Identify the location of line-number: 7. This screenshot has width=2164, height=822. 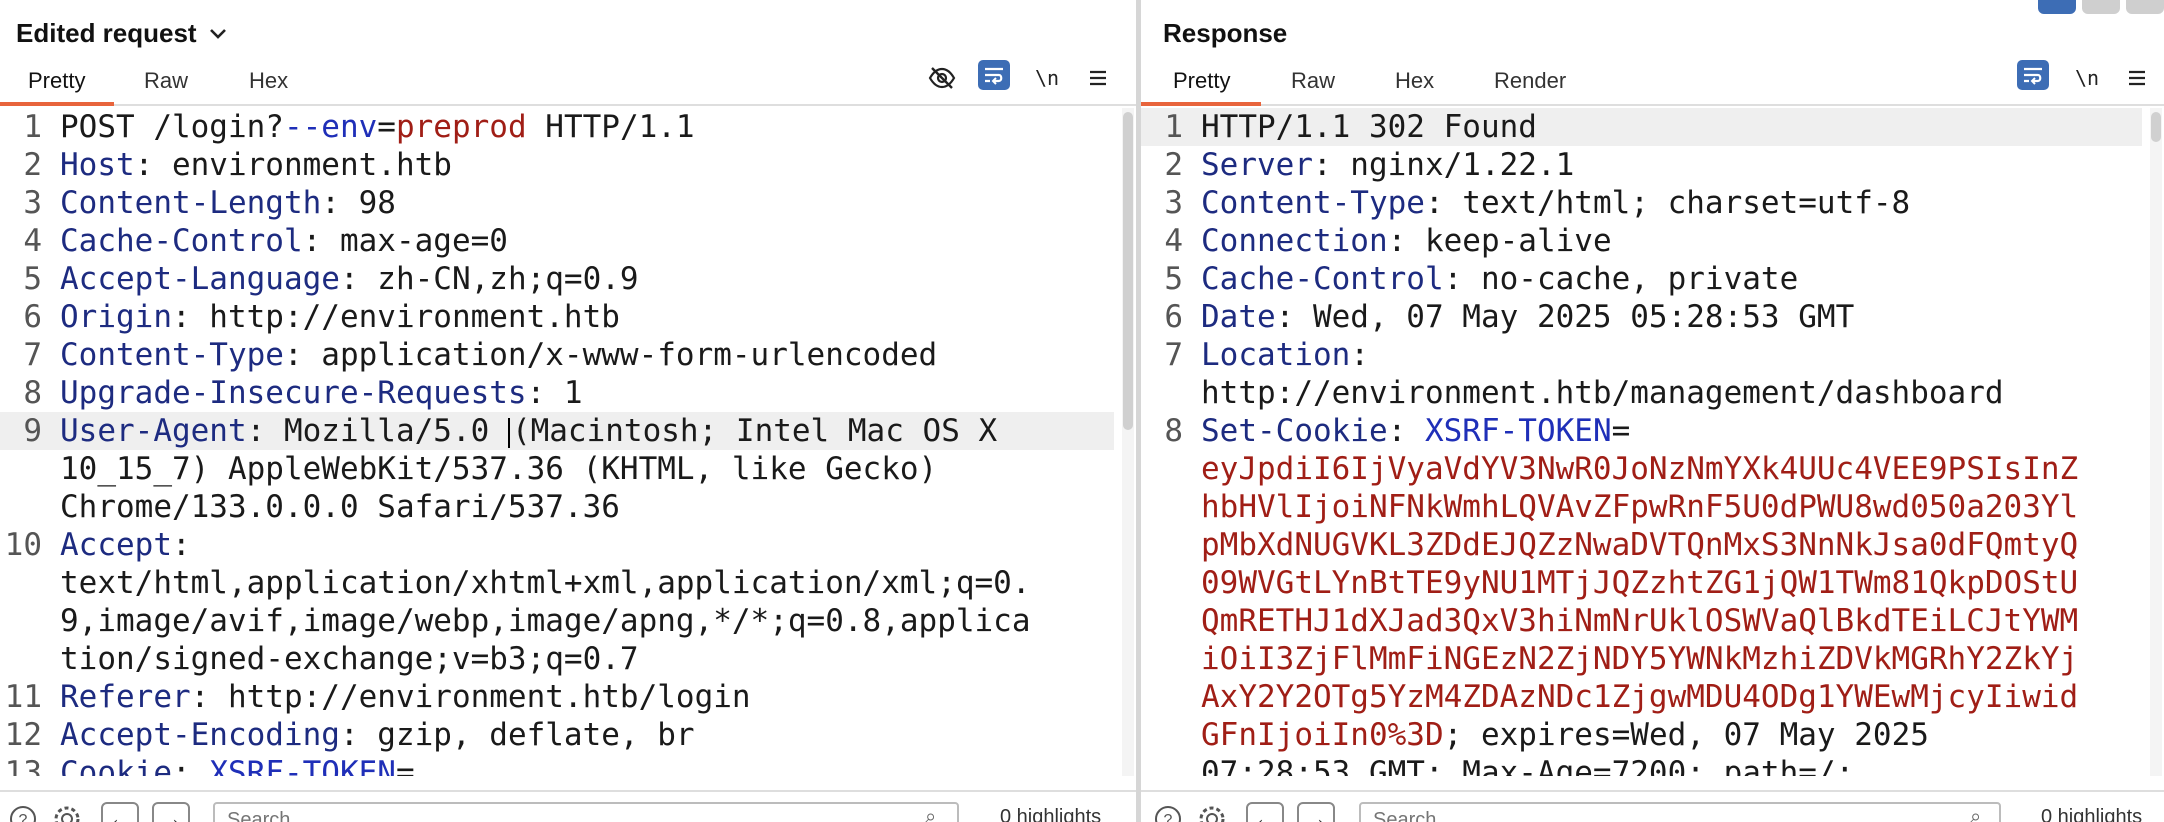
(1173, 355).